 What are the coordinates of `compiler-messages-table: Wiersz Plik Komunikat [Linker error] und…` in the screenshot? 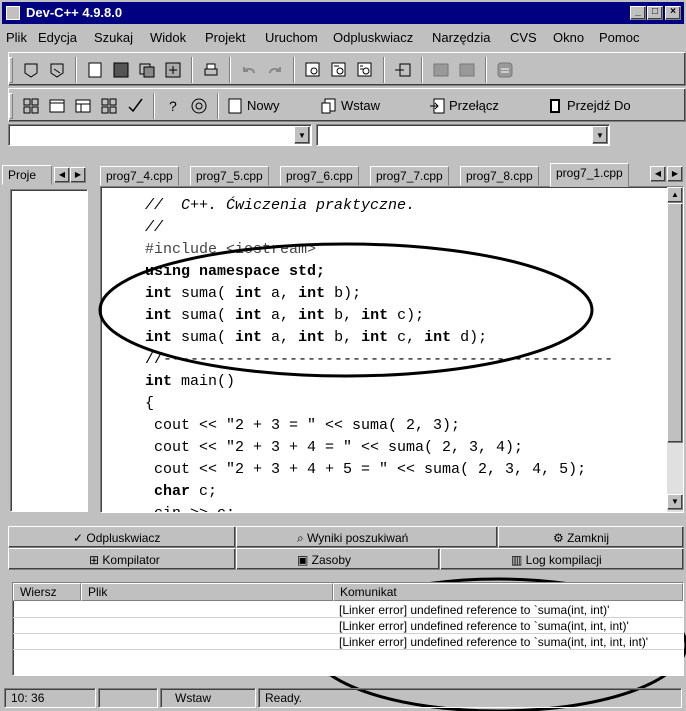 It's located at (348, 629).